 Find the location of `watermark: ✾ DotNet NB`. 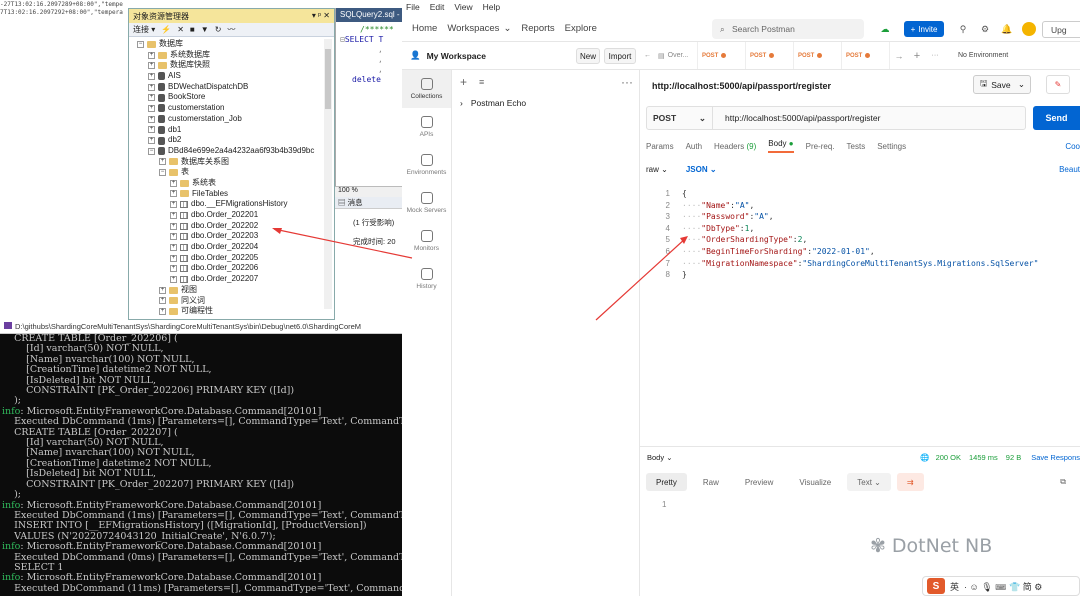

watermark: ✾ DotNet NB is located at coordinates (931, 546).